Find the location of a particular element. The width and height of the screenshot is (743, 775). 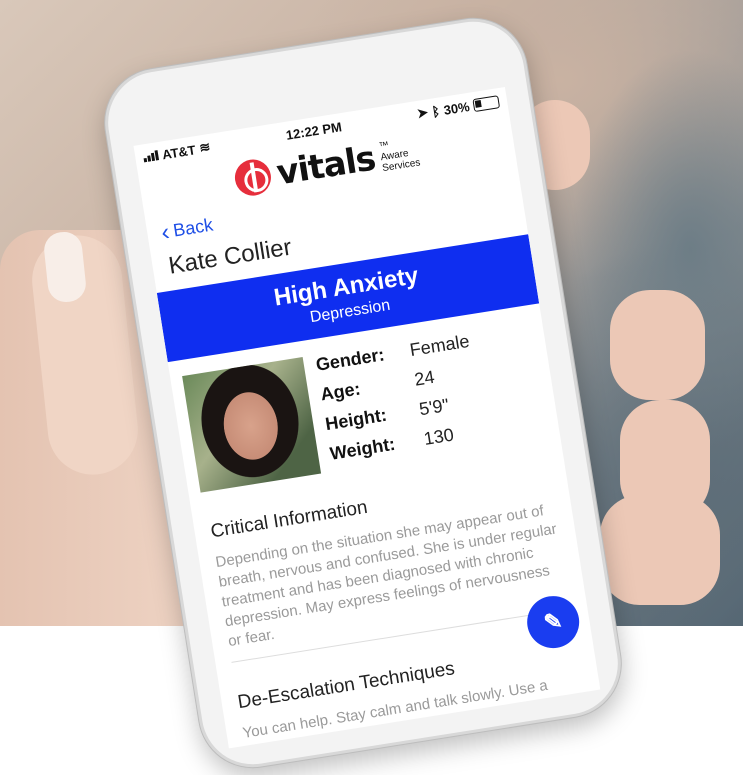

bluetooth-icon: ᛒ is located at coordinates (435, 111).